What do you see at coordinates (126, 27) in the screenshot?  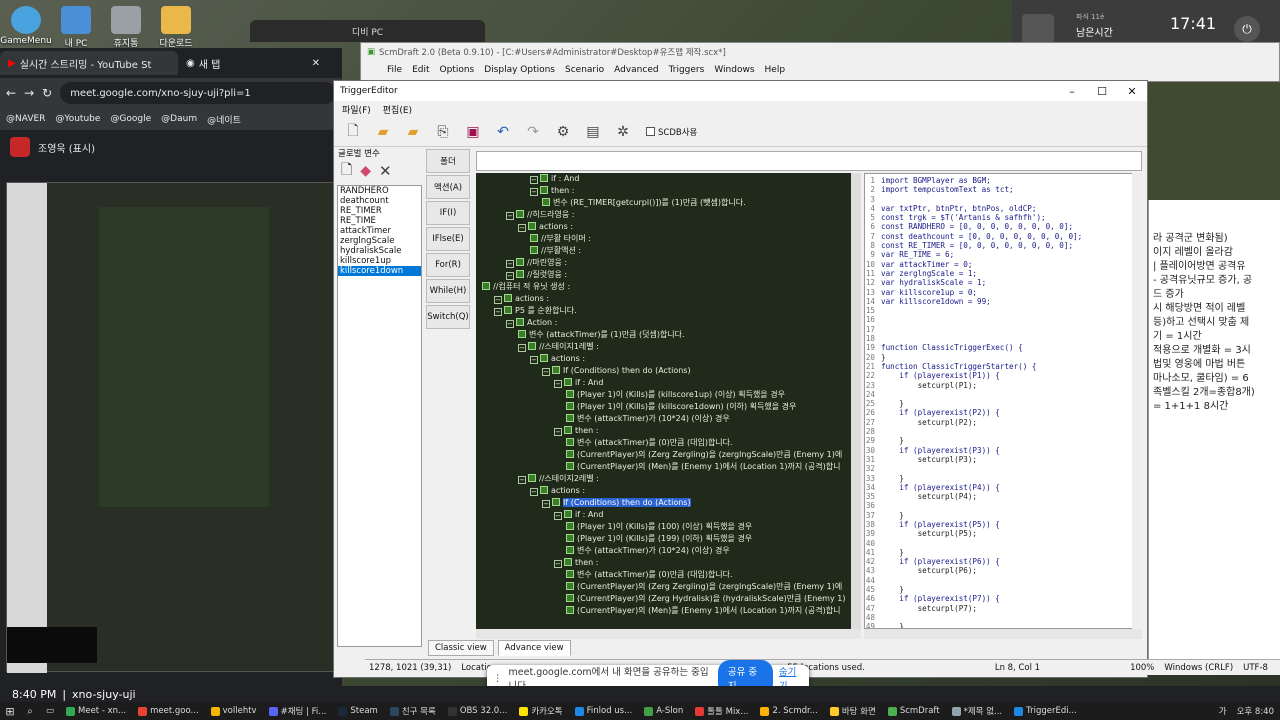 I see `desktop-icon-recycle-bin: 휴지통` at bounding box center [126, 27].